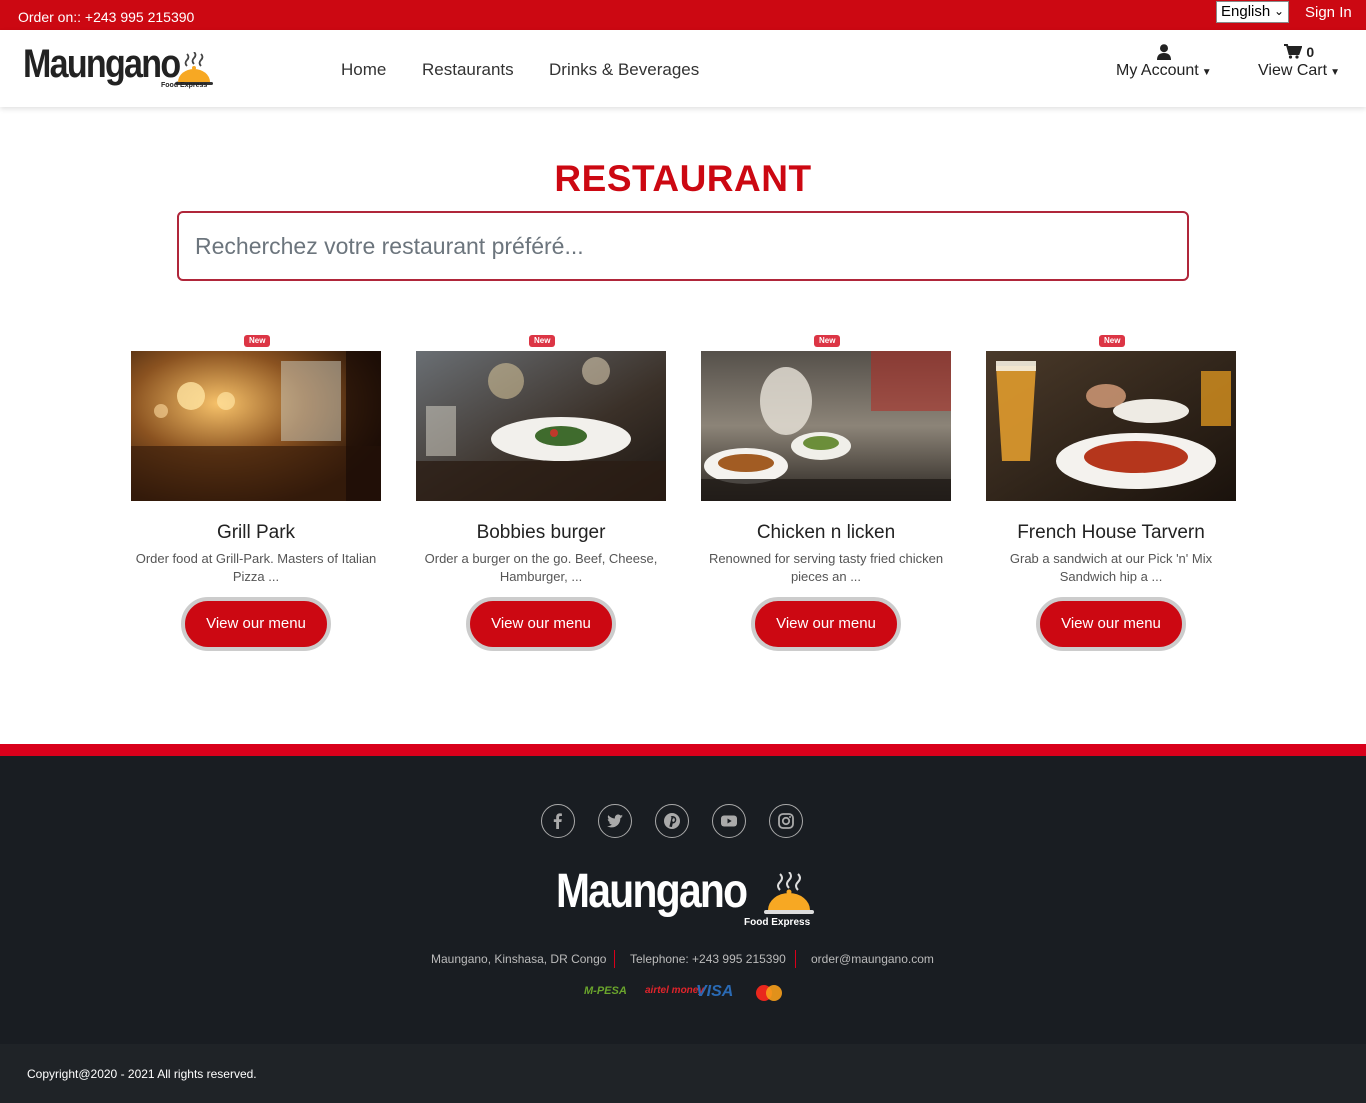 The width and height of the screenshot is (1366, 1103). What do you see at coordinates (777, 922) in the screenshot?
I see `footer-brand-tagline: Food Express` at bounding box center [777, 922].